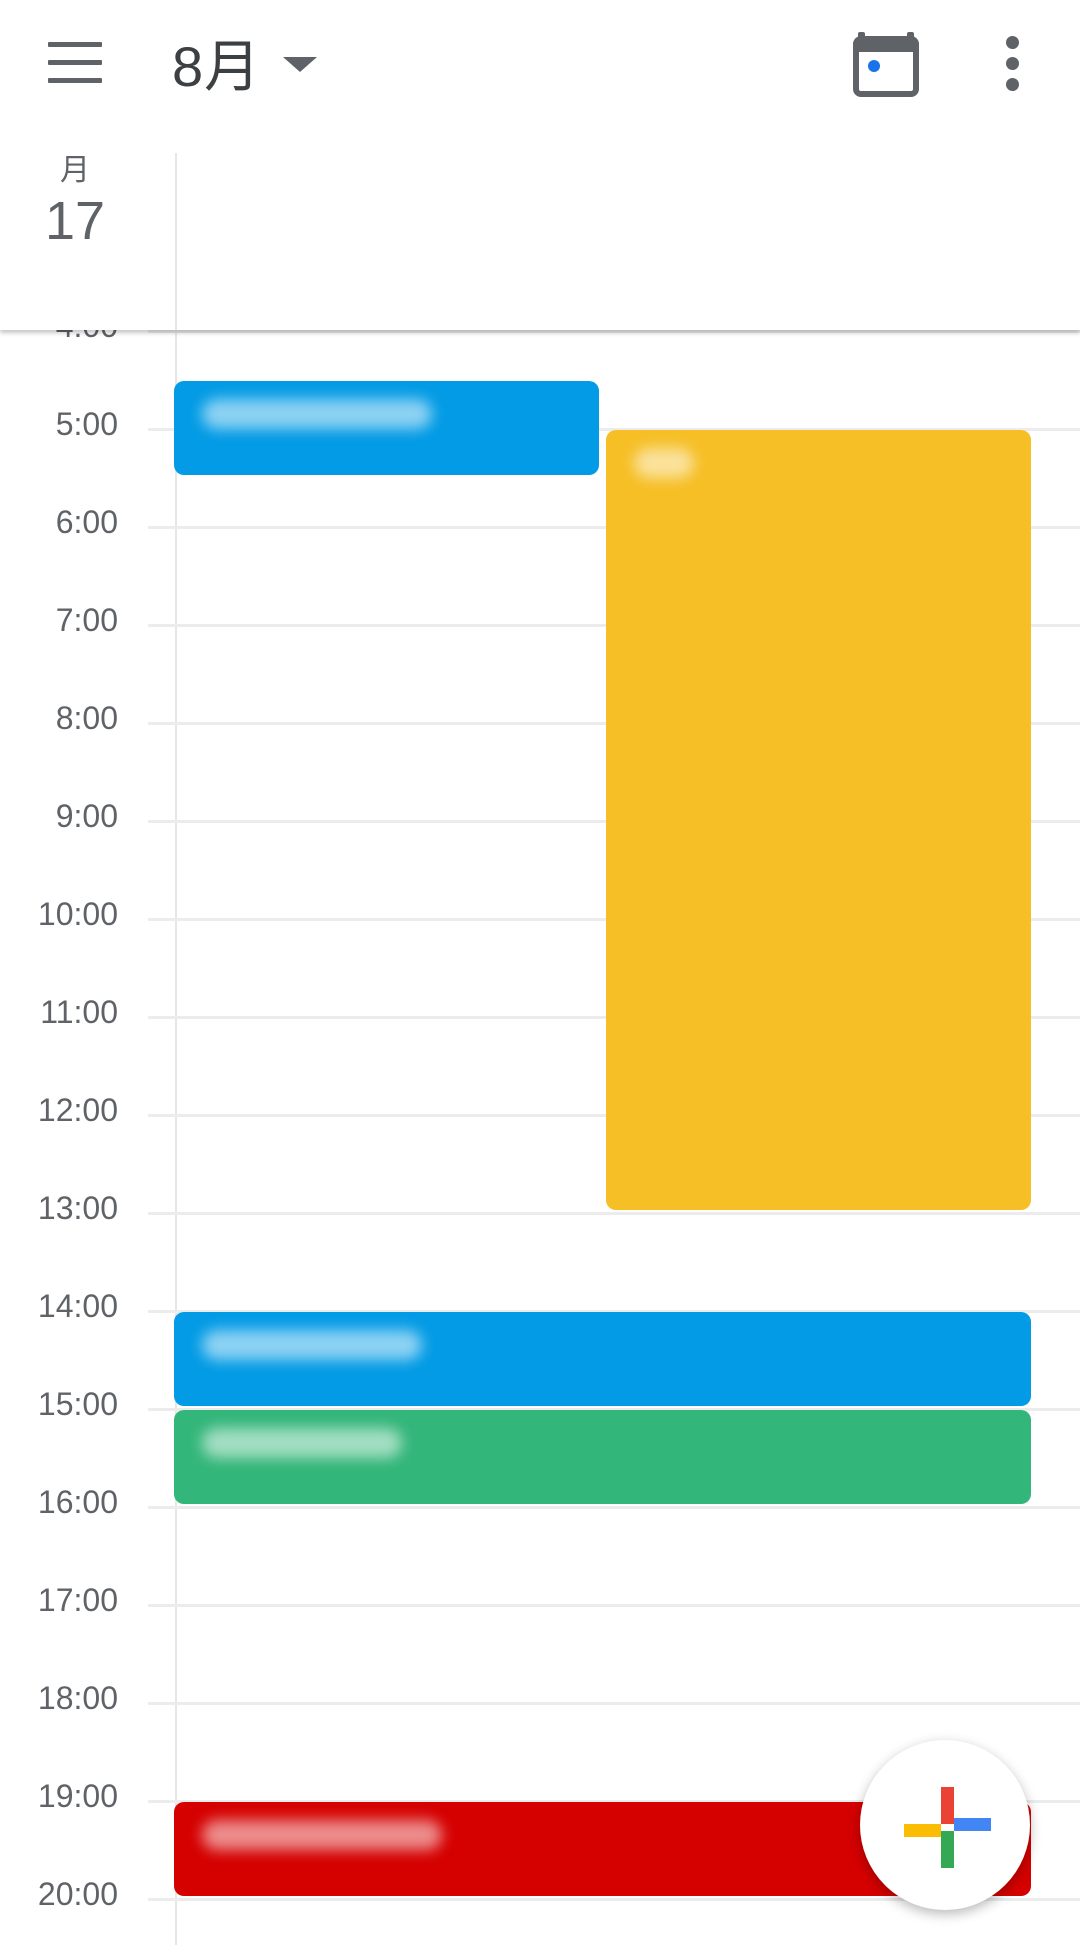  I want to click on hour-label: 19:00, so click(77, 1796).